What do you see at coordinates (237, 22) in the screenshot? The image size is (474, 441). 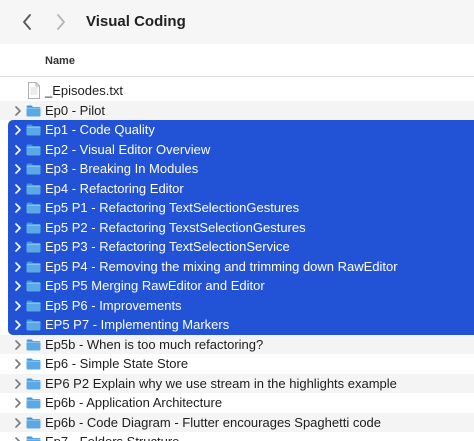 I see `toolbar: Visual Coding` at bounding box center [237, 22].